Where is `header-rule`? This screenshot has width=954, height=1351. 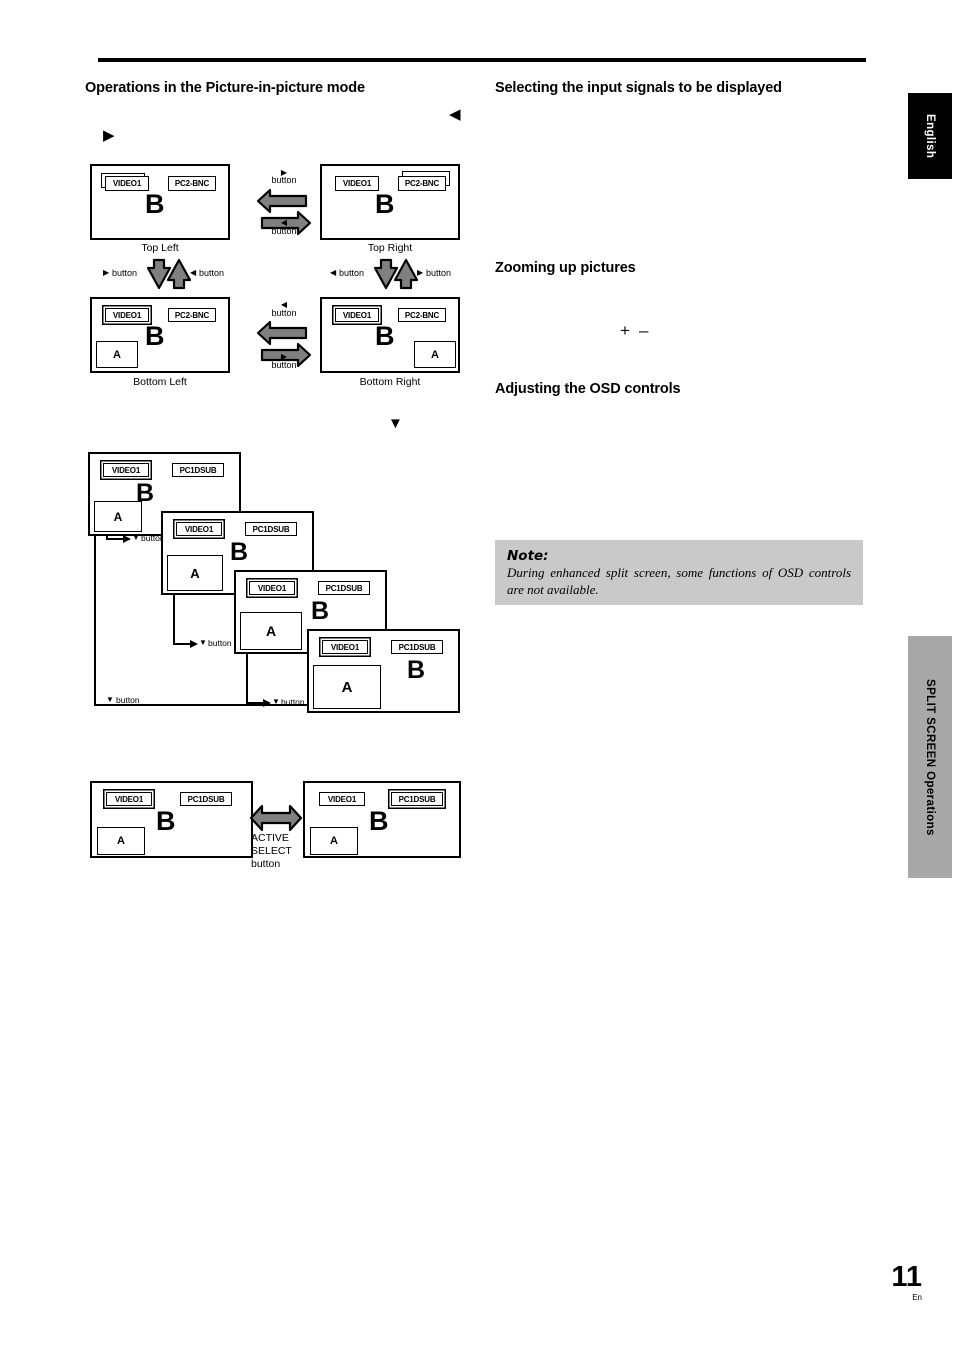 header-rule is located at coordinates (482, 60).